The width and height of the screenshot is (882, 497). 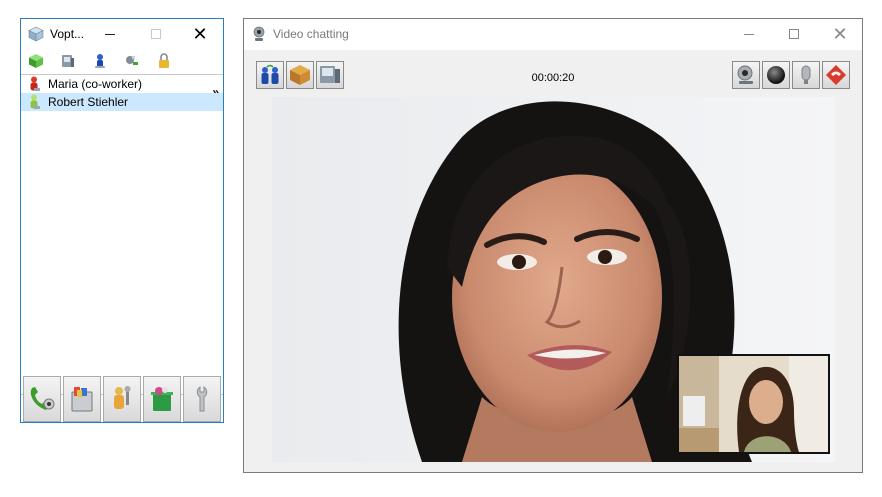 I want to click on local-video-preview, so click(x=753, y=404).